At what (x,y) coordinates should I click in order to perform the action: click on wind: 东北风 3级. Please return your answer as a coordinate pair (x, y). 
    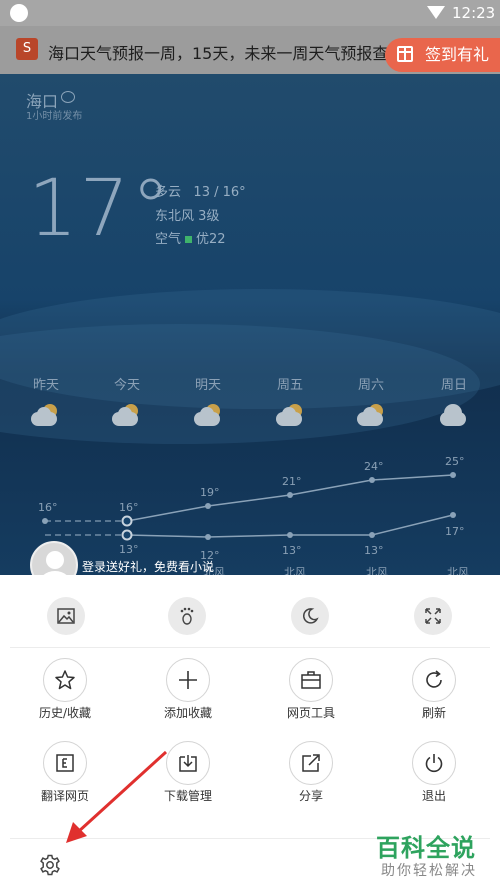
    Looking at the image, I should click on (187, 216).